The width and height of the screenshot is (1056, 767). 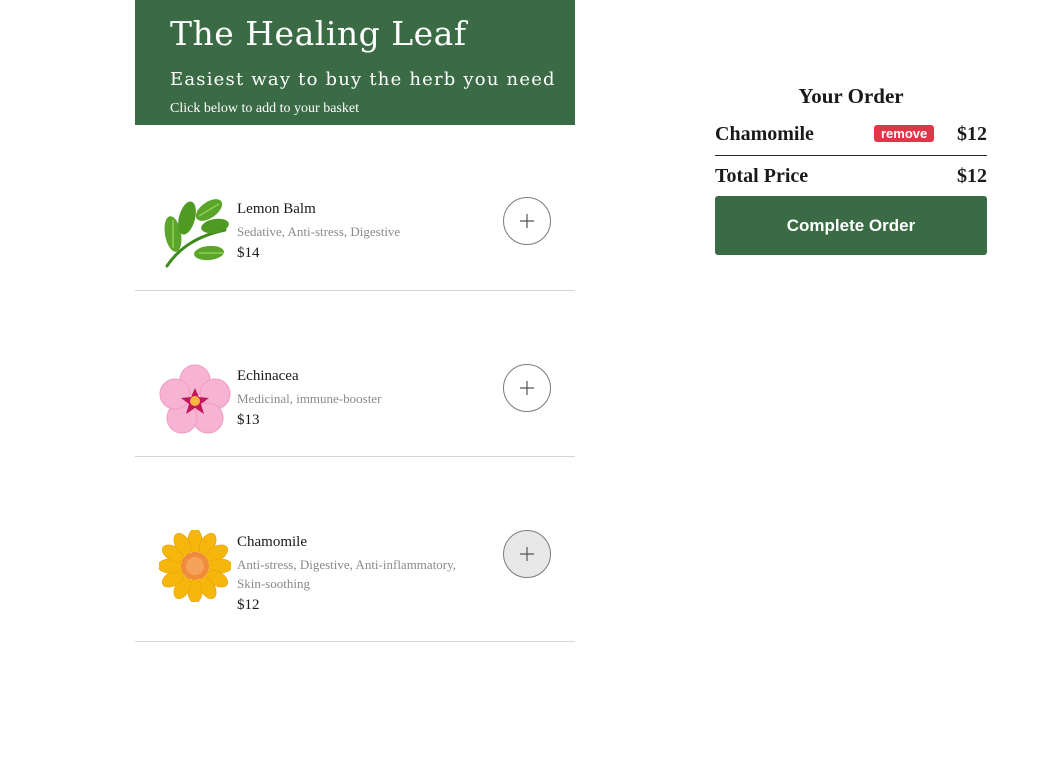 I want to click on add-hint: Click below to add to your basket, so click(x=264, y=108).